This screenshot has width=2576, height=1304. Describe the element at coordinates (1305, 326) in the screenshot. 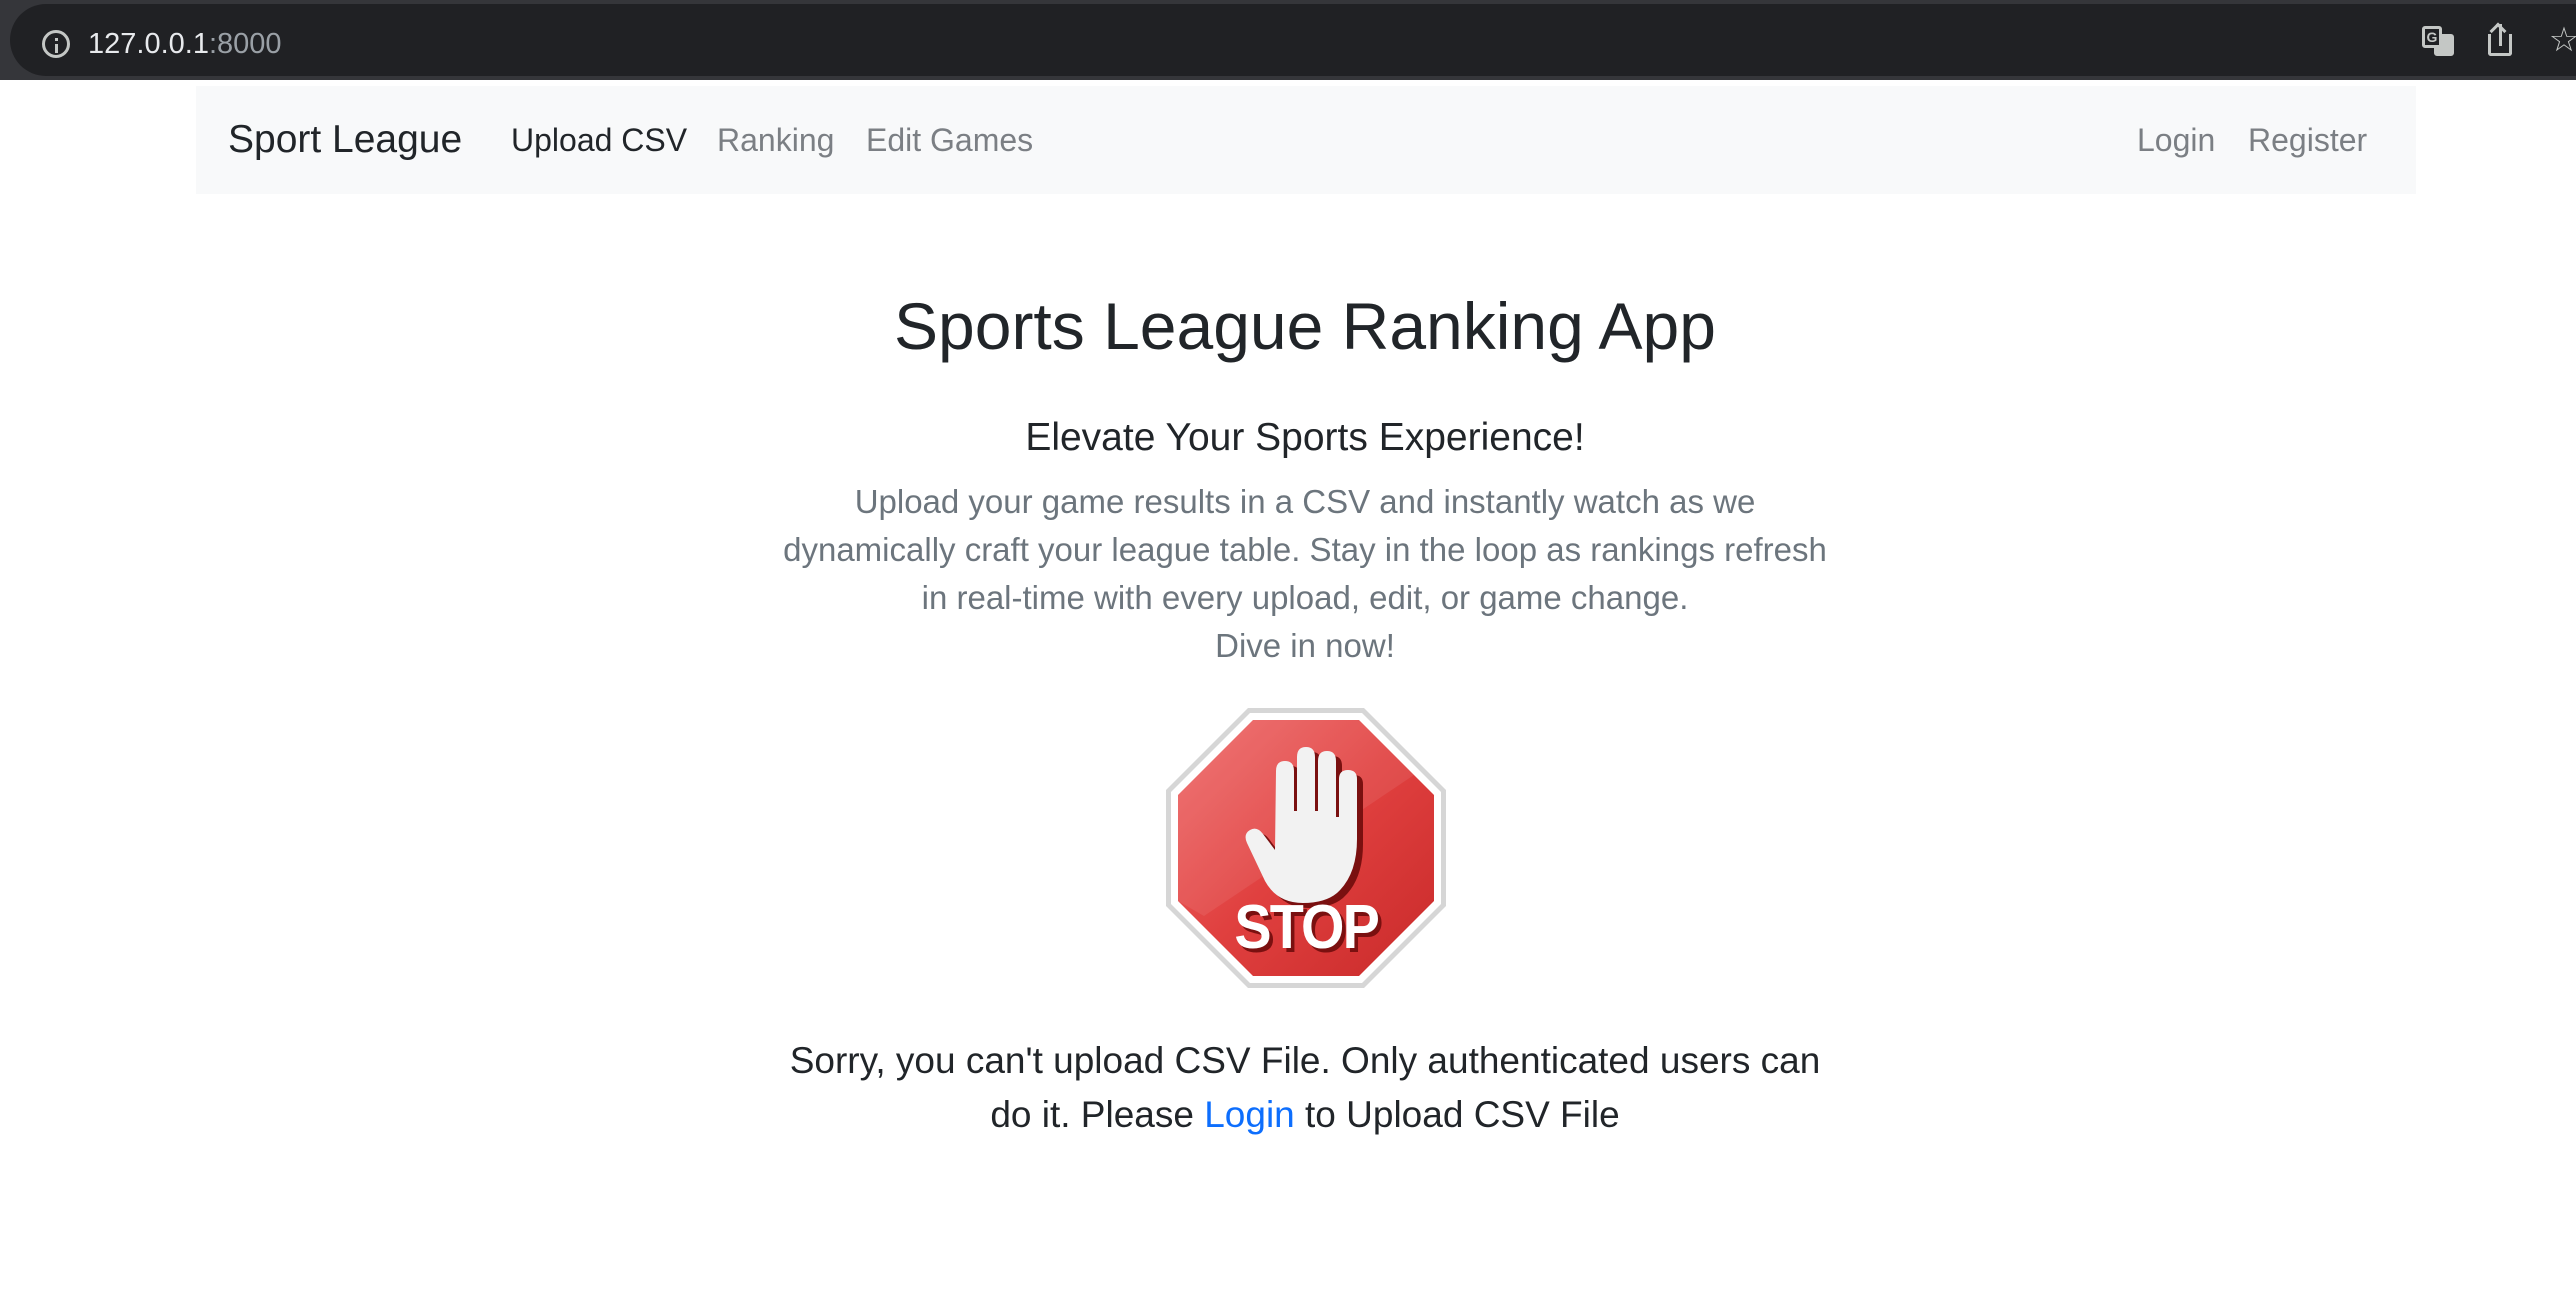

I see `page-title: Sports League Ranking App` at that location.